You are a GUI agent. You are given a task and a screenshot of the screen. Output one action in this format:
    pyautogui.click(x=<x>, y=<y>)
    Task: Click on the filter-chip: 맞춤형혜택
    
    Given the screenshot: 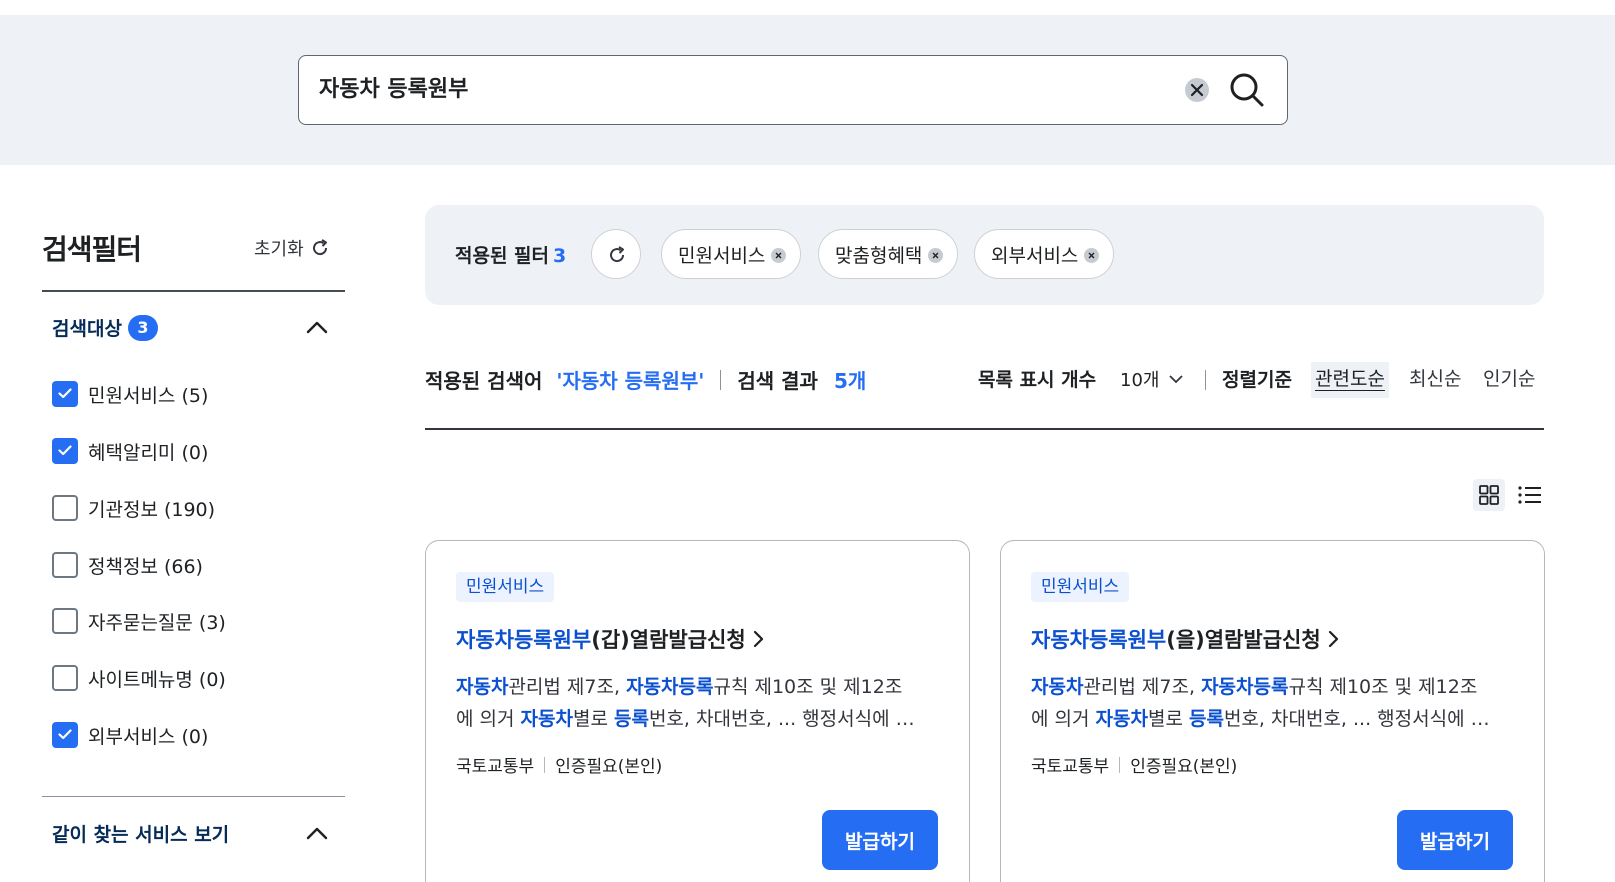 What is the action you would take?
    pyautogui.click(x=888, y=254)
    